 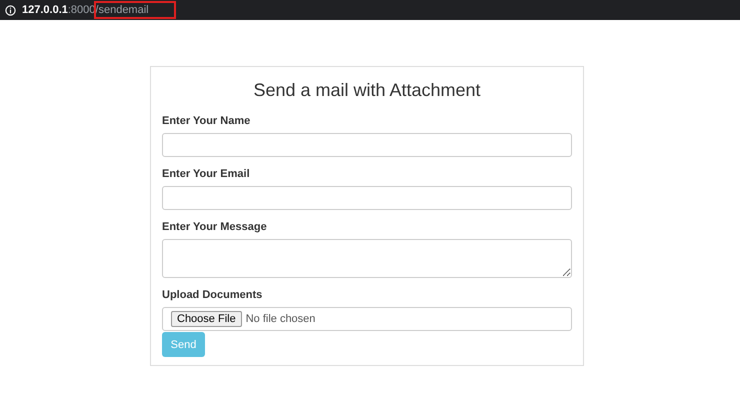 What do you see at coordinates (207, 121) in the screenshot?
I see `field-label: Enter Your Name` at bounding box center [207, 121].